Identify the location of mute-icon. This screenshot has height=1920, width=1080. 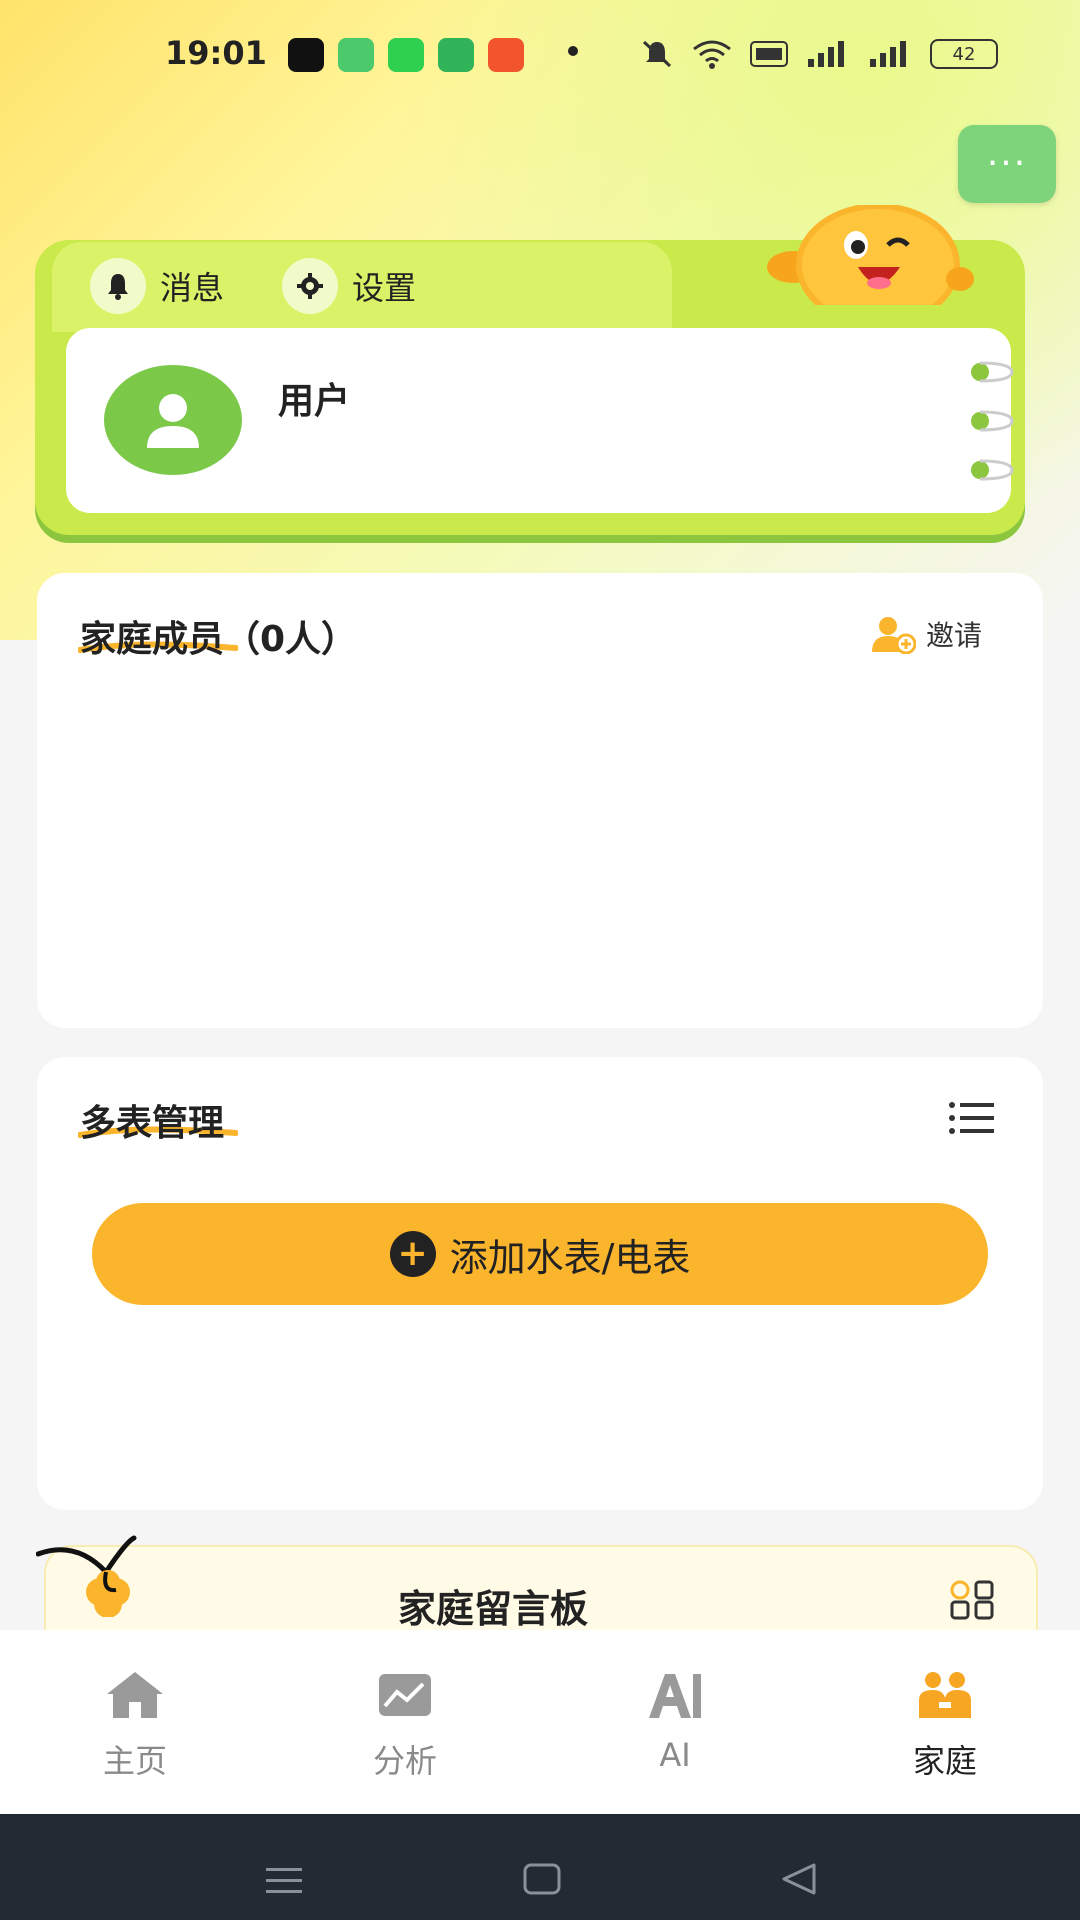
(657, 54).